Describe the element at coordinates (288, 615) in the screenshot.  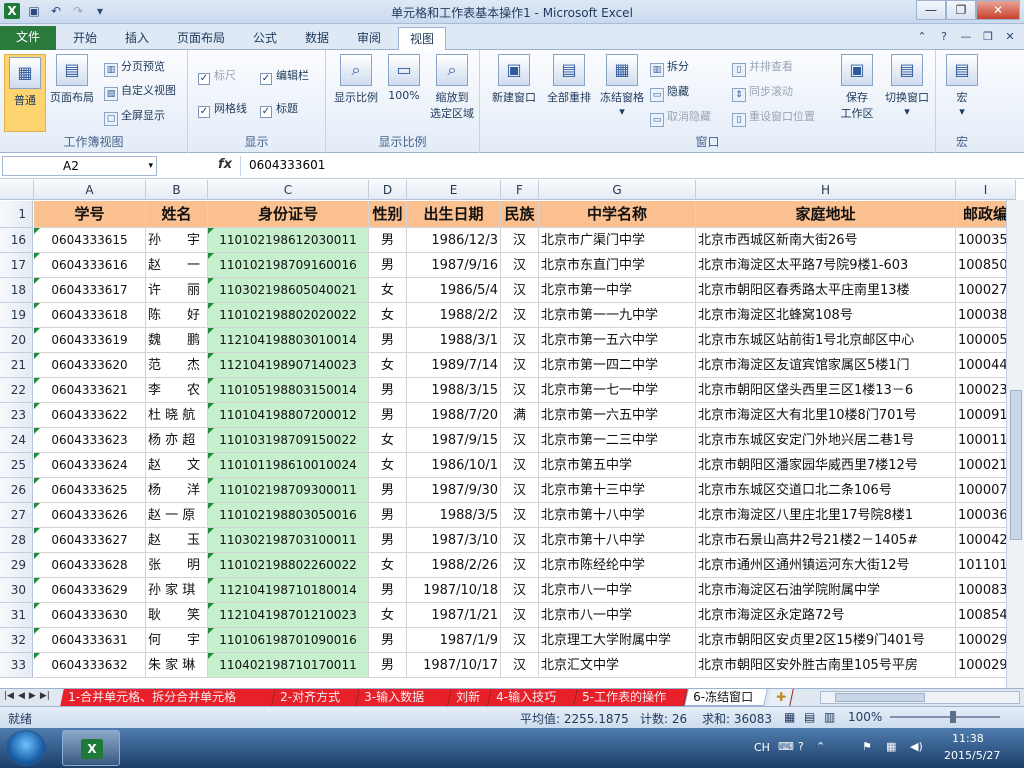
I see `table-cell: 112104198701210023` at that location.